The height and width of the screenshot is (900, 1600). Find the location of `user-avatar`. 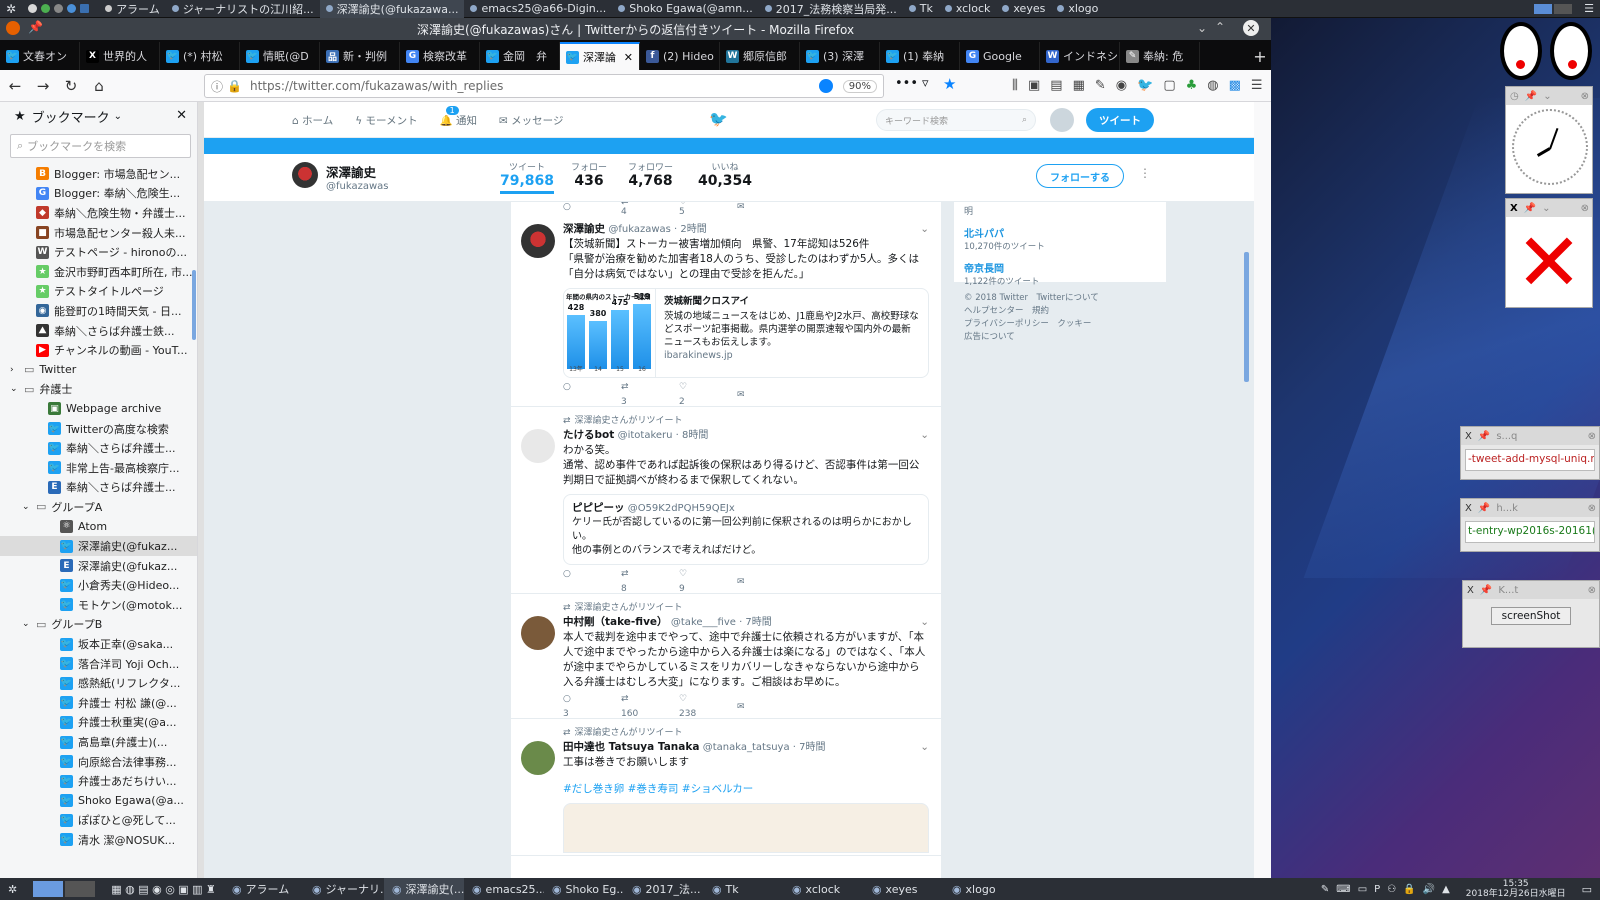

user-avatar is located at coordinates (1062, 120).